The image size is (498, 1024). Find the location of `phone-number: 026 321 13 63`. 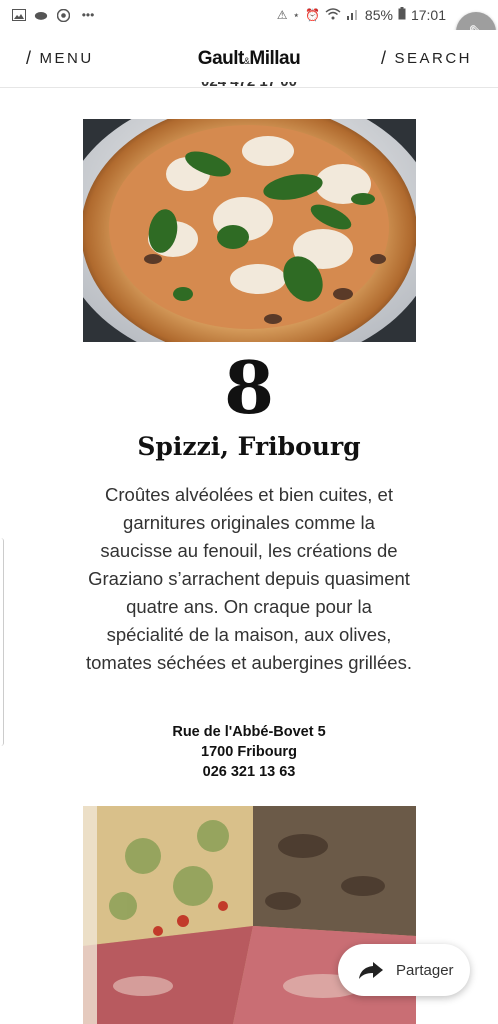

phone-number: 026 321 13 63 is located at coordinates (249, 772).